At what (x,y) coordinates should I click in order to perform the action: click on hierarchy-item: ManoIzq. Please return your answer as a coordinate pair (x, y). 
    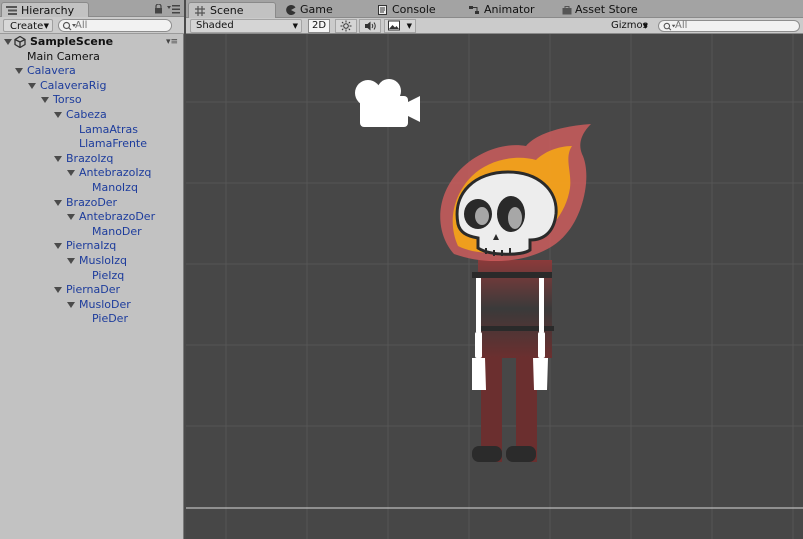
    Looking at the image, I should click on (92, 188).